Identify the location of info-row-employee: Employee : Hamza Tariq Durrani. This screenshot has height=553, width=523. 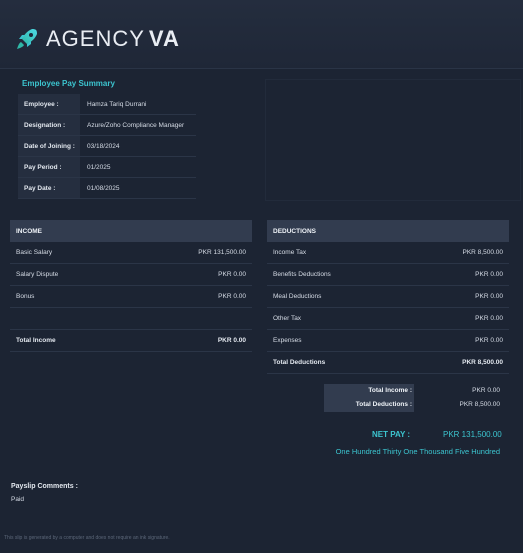
(107, 104).